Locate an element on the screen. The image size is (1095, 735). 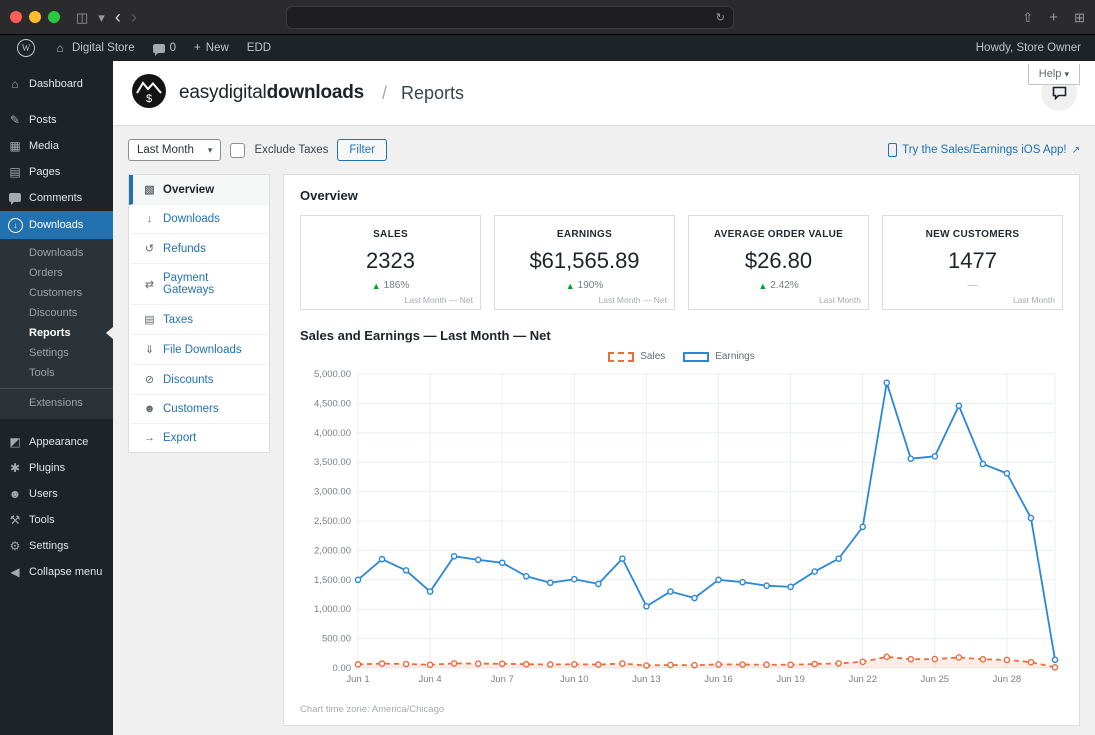
sidebar-item-settings: ⚙ Settings is located at coordinates (56, 546).